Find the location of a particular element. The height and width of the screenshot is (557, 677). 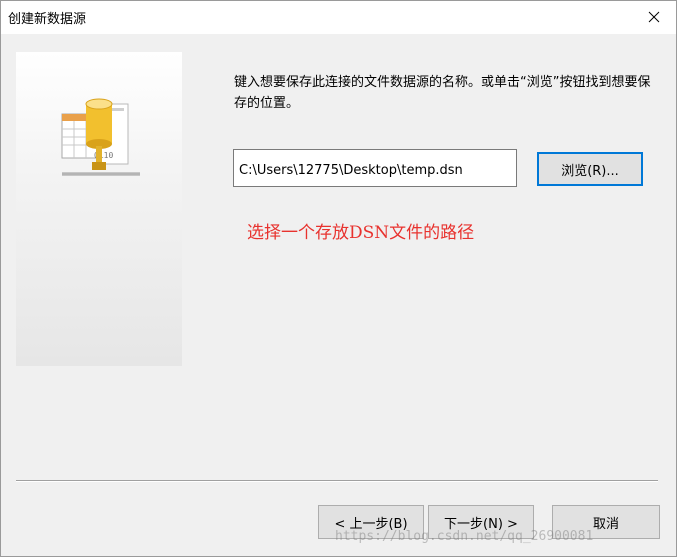

title-bar: 创建新数据源 is located at coordinates (338, 17).